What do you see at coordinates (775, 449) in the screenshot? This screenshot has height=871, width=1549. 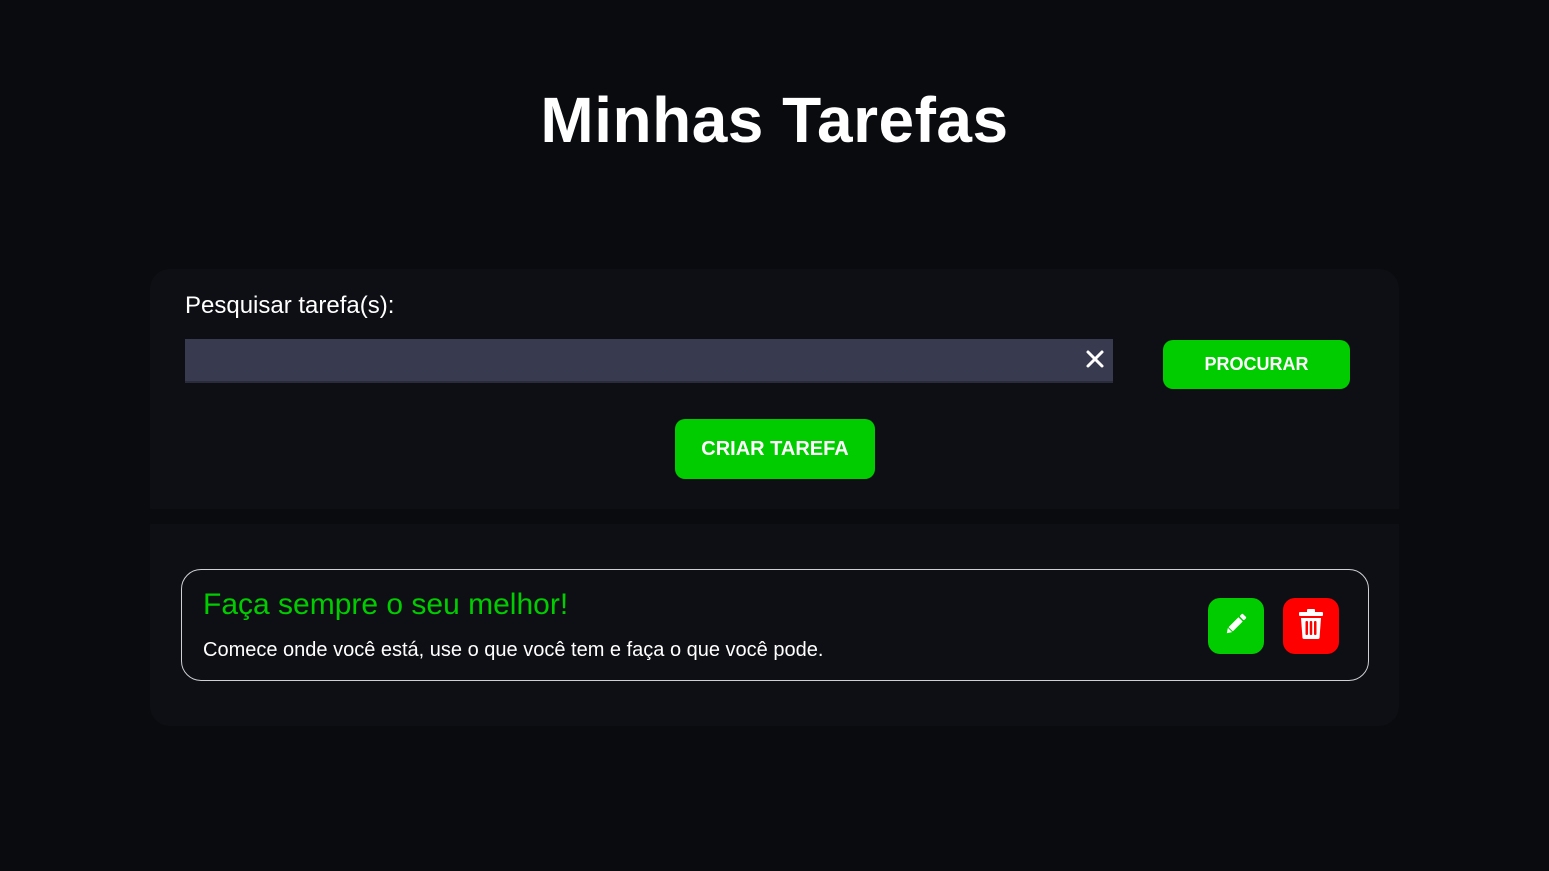 I see `create-task-button: CRIAR TAREFA` at bounding box center [775, 449].